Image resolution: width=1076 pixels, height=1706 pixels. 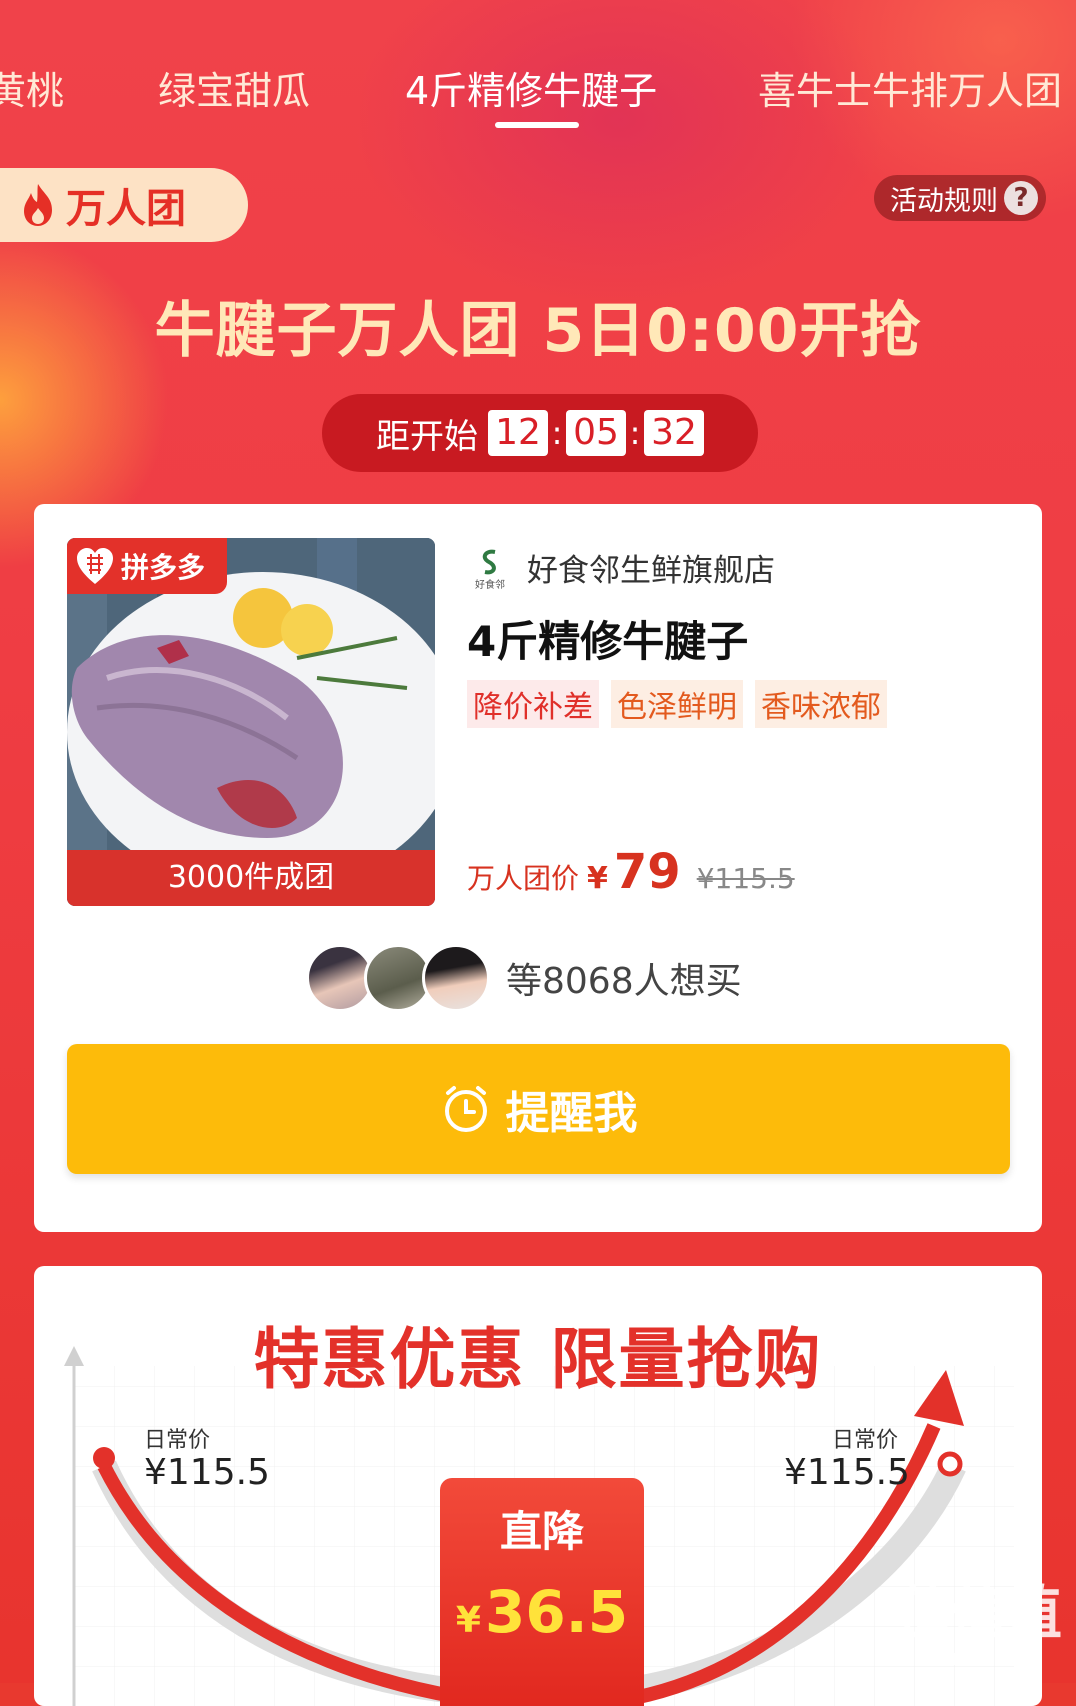 What do you see at coordinates (234, 87) in the screenshot?
I see `tab-melon: 绿宝甜瓜` at bounding box center [234, 87].